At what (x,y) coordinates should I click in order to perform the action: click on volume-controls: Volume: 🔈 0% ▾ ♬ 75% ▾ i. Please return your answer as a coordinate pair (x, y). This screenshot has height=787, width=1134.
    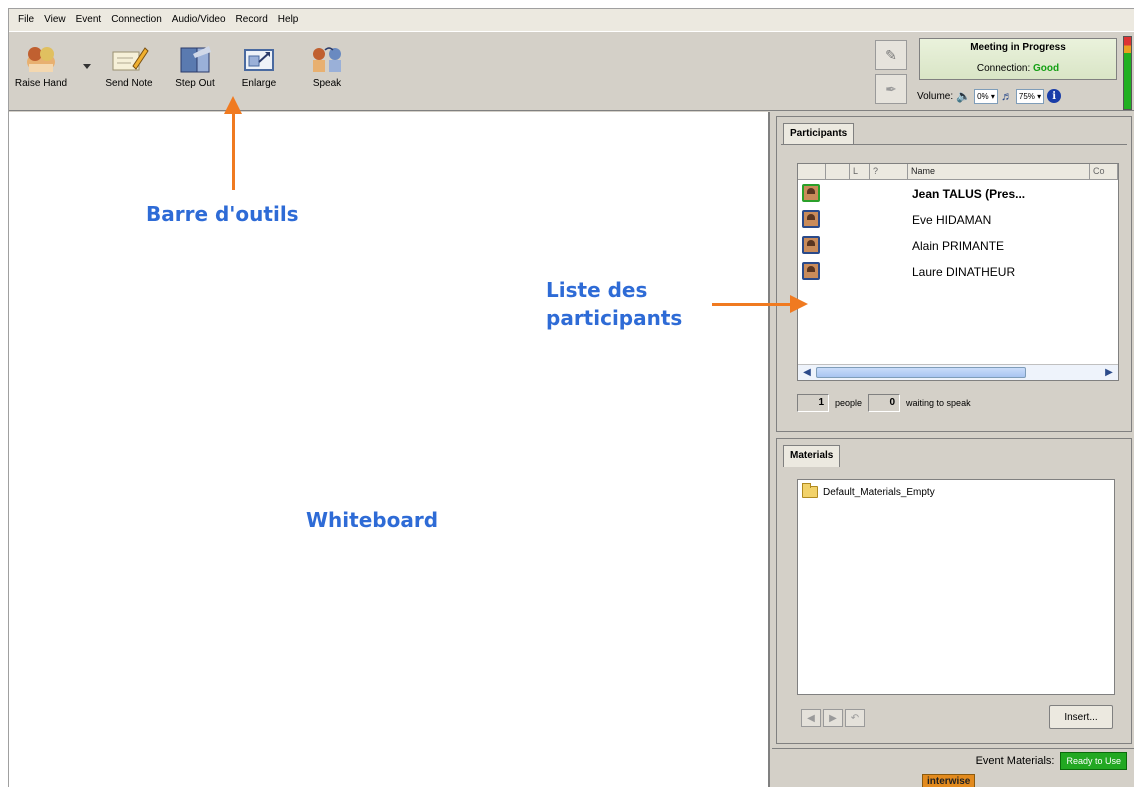
    Looking at the image, I should click on (1017, 96).